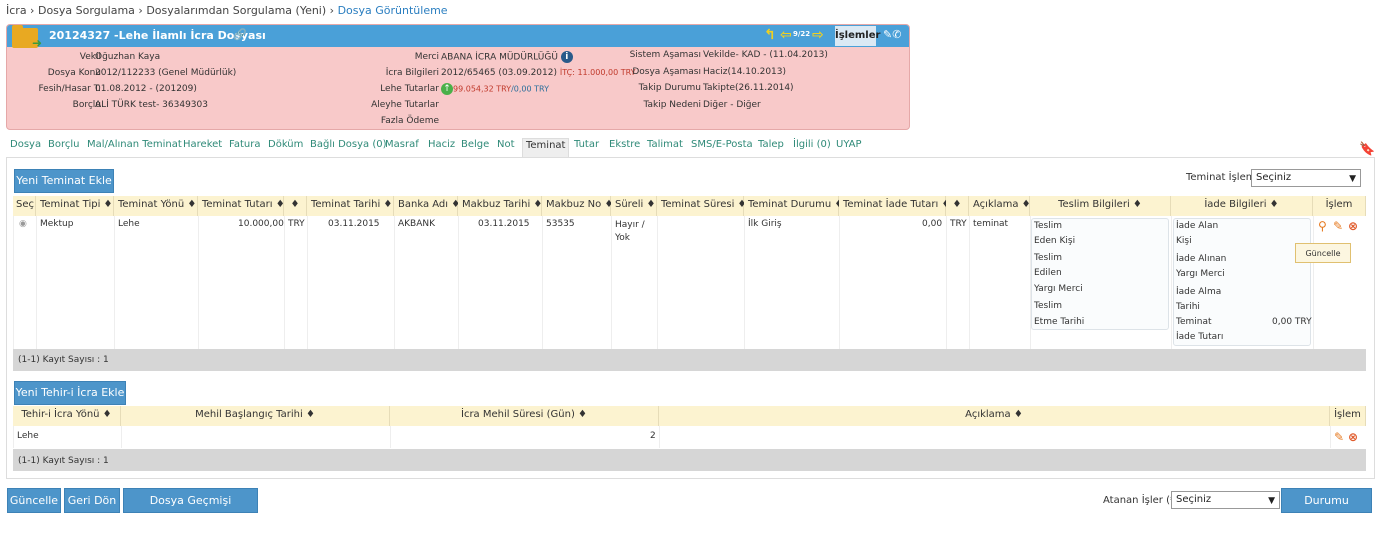  I want to click on sistem-label: Sistem Aşaması, so click(665, 55).